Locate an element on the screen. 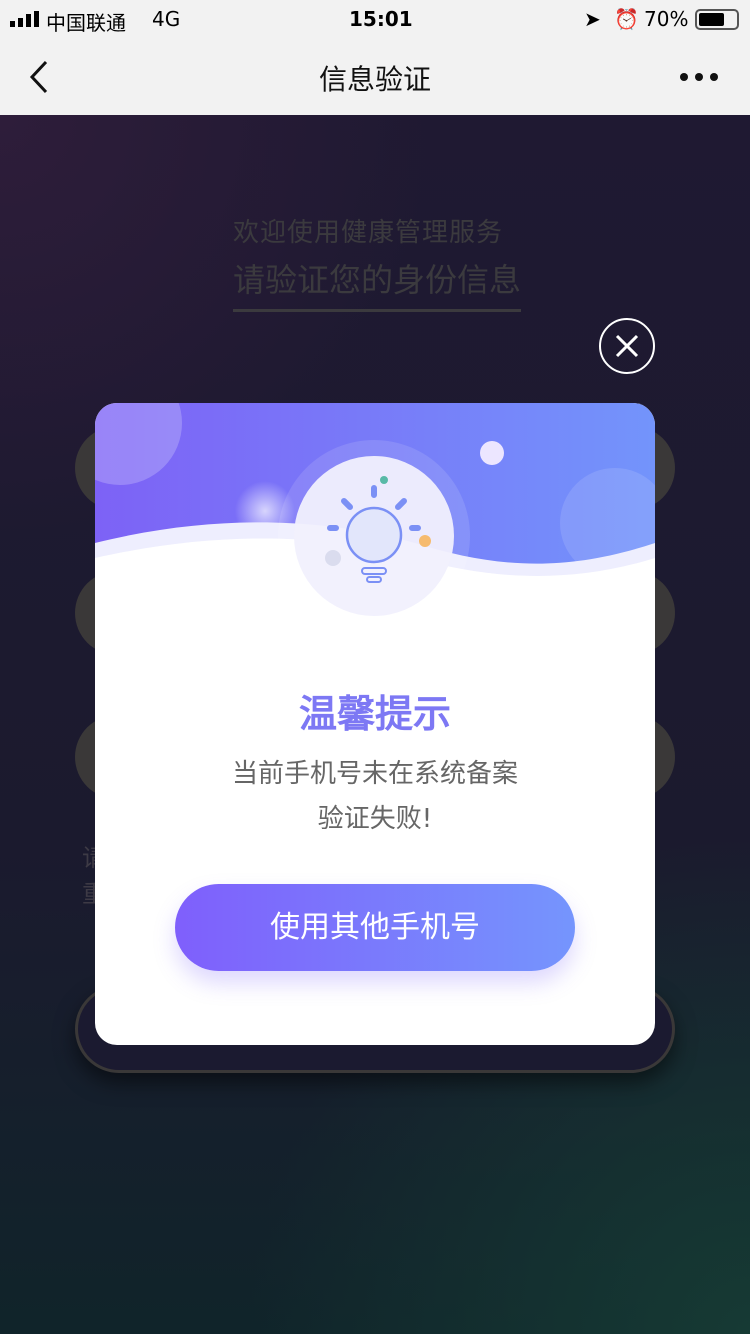 The height and width of the screenshot is (1334, 750). close-button is located at coordinates (627, 346).